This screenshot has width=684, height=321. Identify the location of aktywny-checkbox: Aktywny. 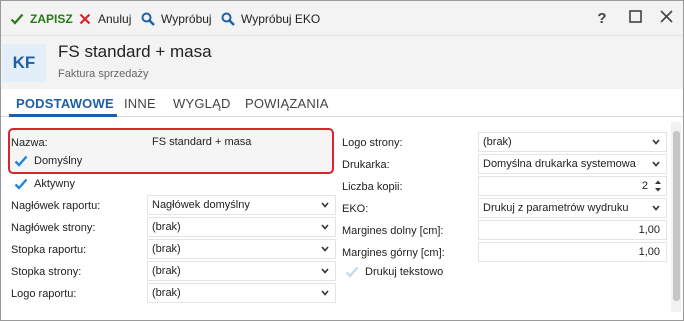
(44, 184).